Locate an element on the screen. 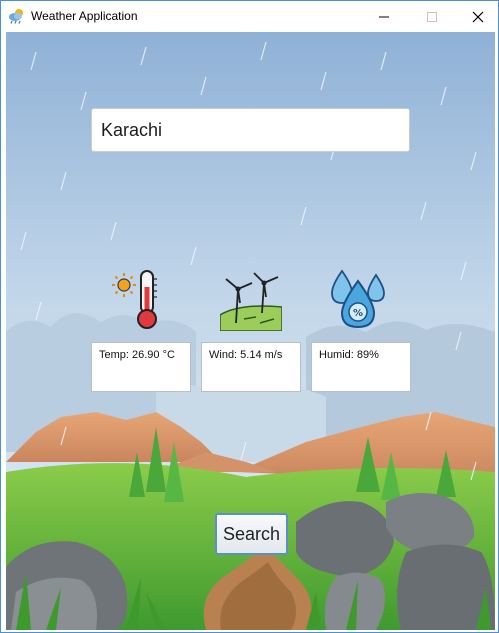 The image size is (499, 633). search-button: Search is located at coordinates (251, 534).